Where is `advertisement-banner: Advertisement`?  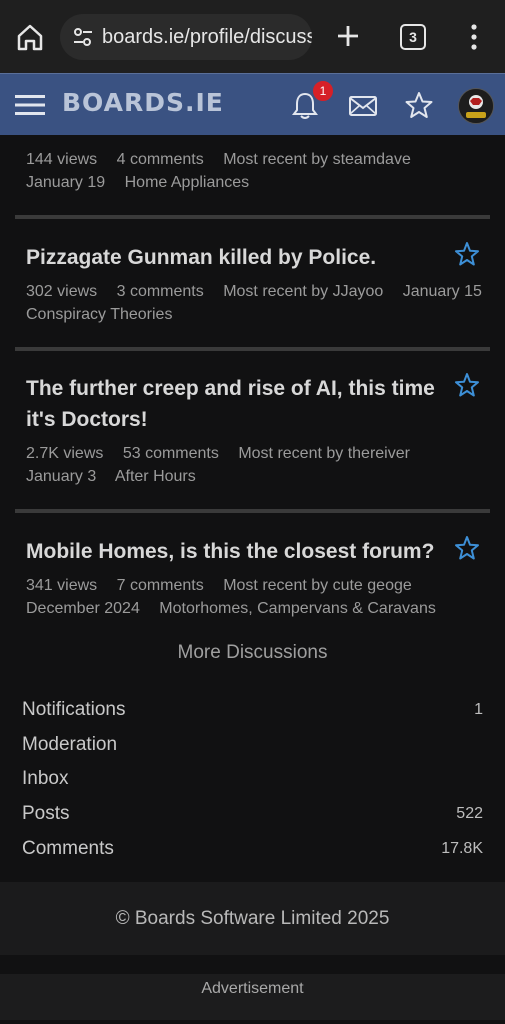
advertisement-banner: Advertisement is located at coordinates (252, 997).